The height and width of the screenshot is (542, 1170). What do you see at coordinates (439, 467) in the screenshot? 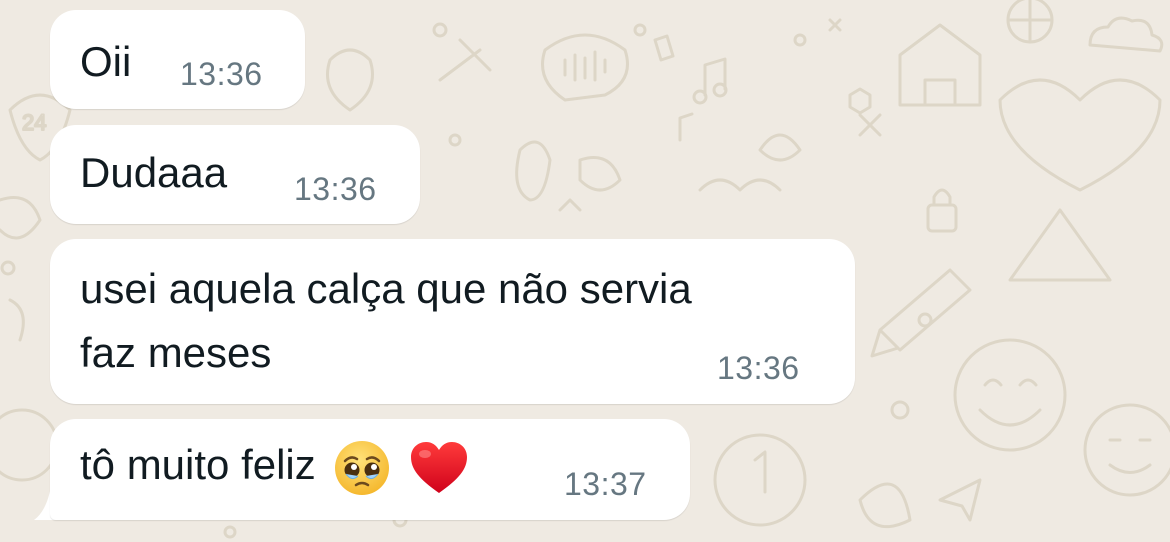
I see `red-heart-emoji` at bounding box center [439, 467].